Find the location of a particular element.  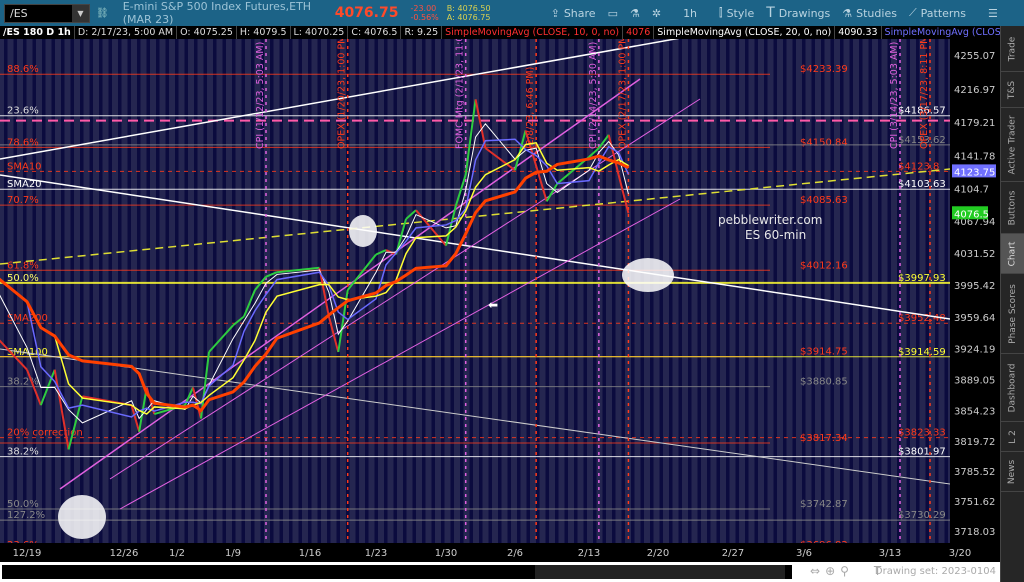

sma20-price-tag-label: 4123.75 is located at coordinates (974, 172).